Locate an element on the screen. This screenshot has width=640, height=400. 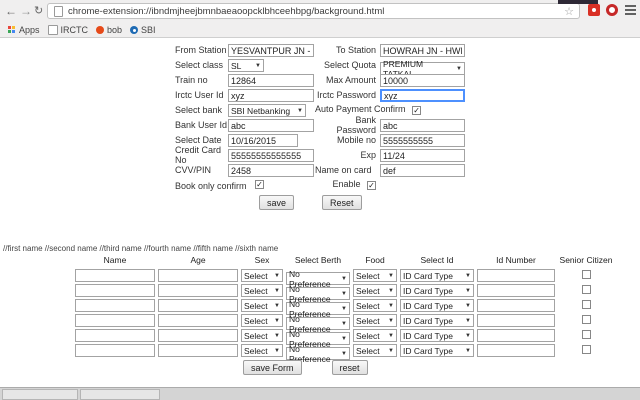
header-name: Name is located at coordinates (115, 259).